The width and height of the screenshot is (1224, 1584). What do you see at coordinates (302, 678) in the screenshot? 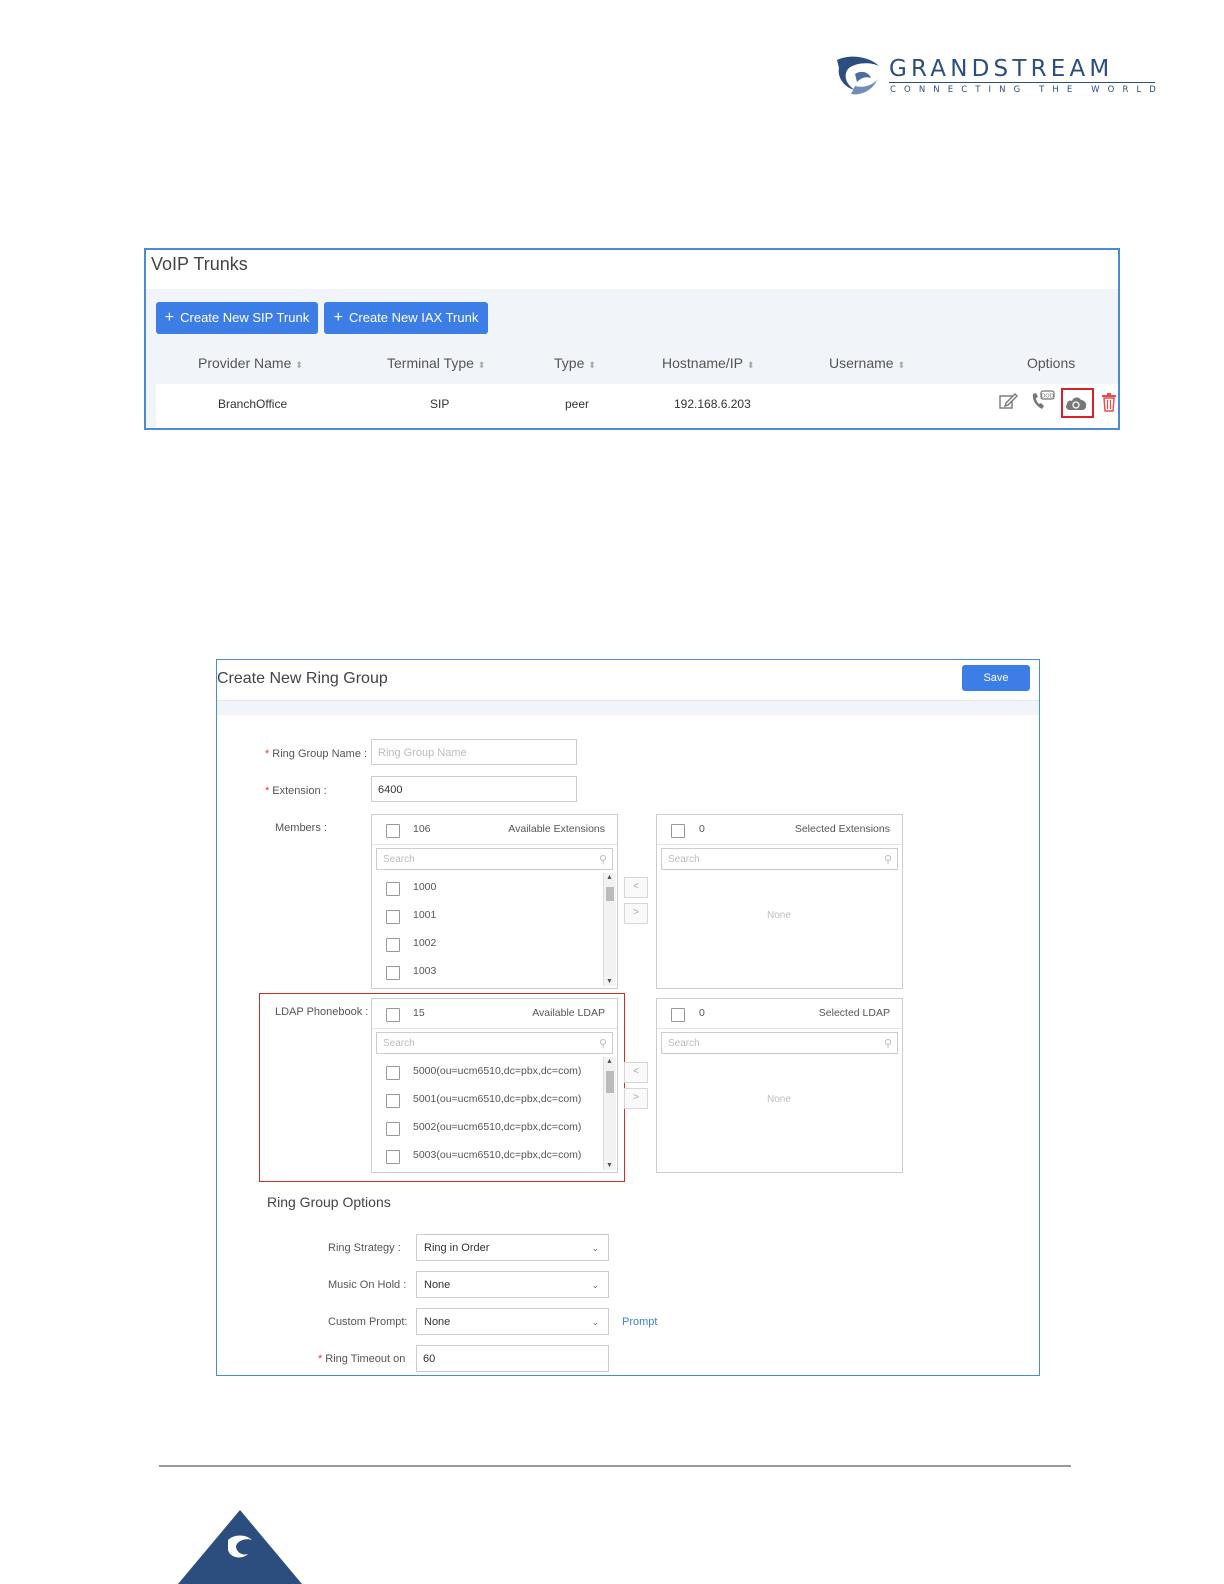
I see `panel-title: Create New Ring Group` at bounding box center [302, 678].